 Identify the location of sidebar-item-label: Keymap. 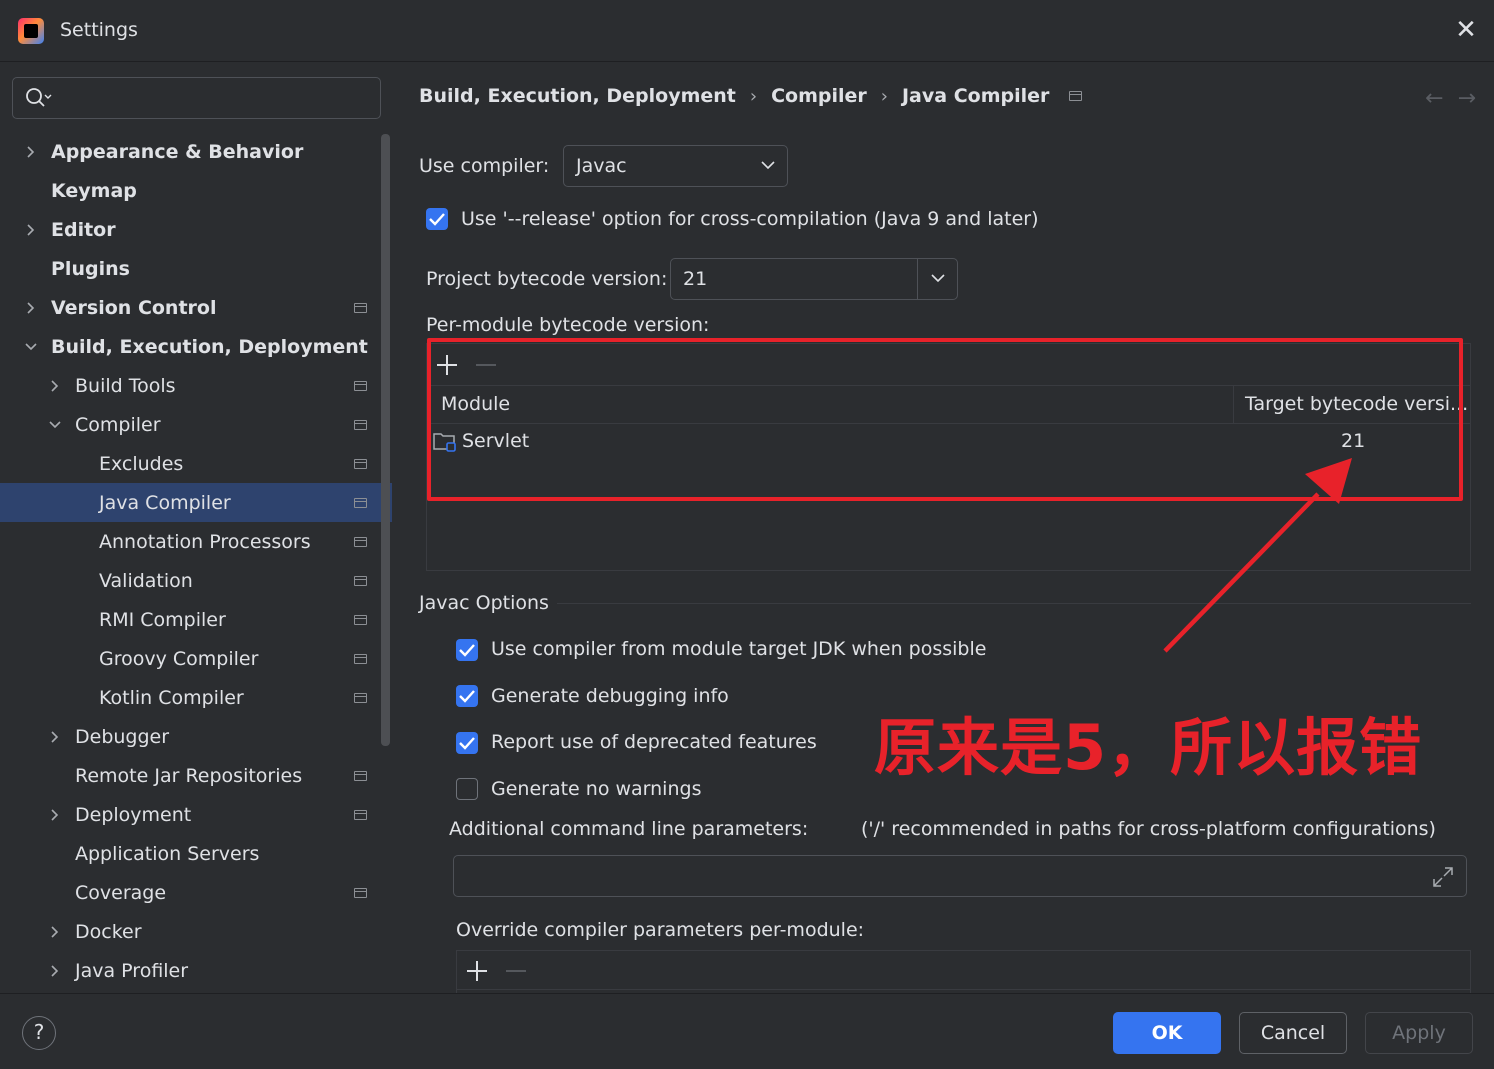
(94, 190).